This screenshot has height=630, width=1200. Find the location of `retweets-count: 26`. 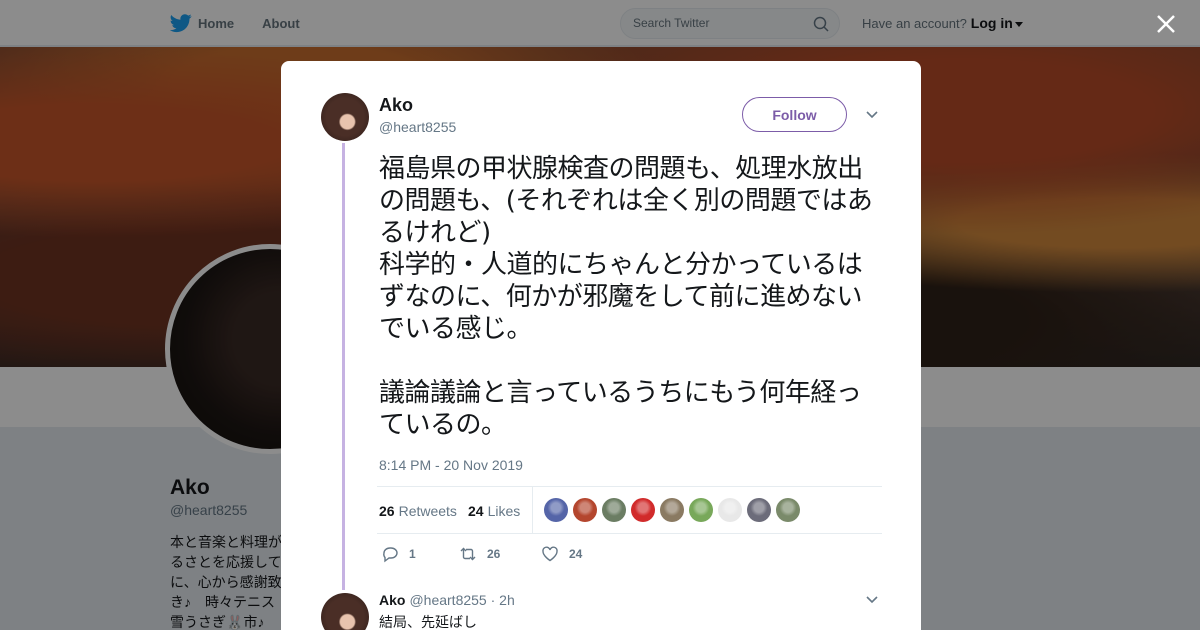

retweets-count: 26 is located at coordinates (387, 511).